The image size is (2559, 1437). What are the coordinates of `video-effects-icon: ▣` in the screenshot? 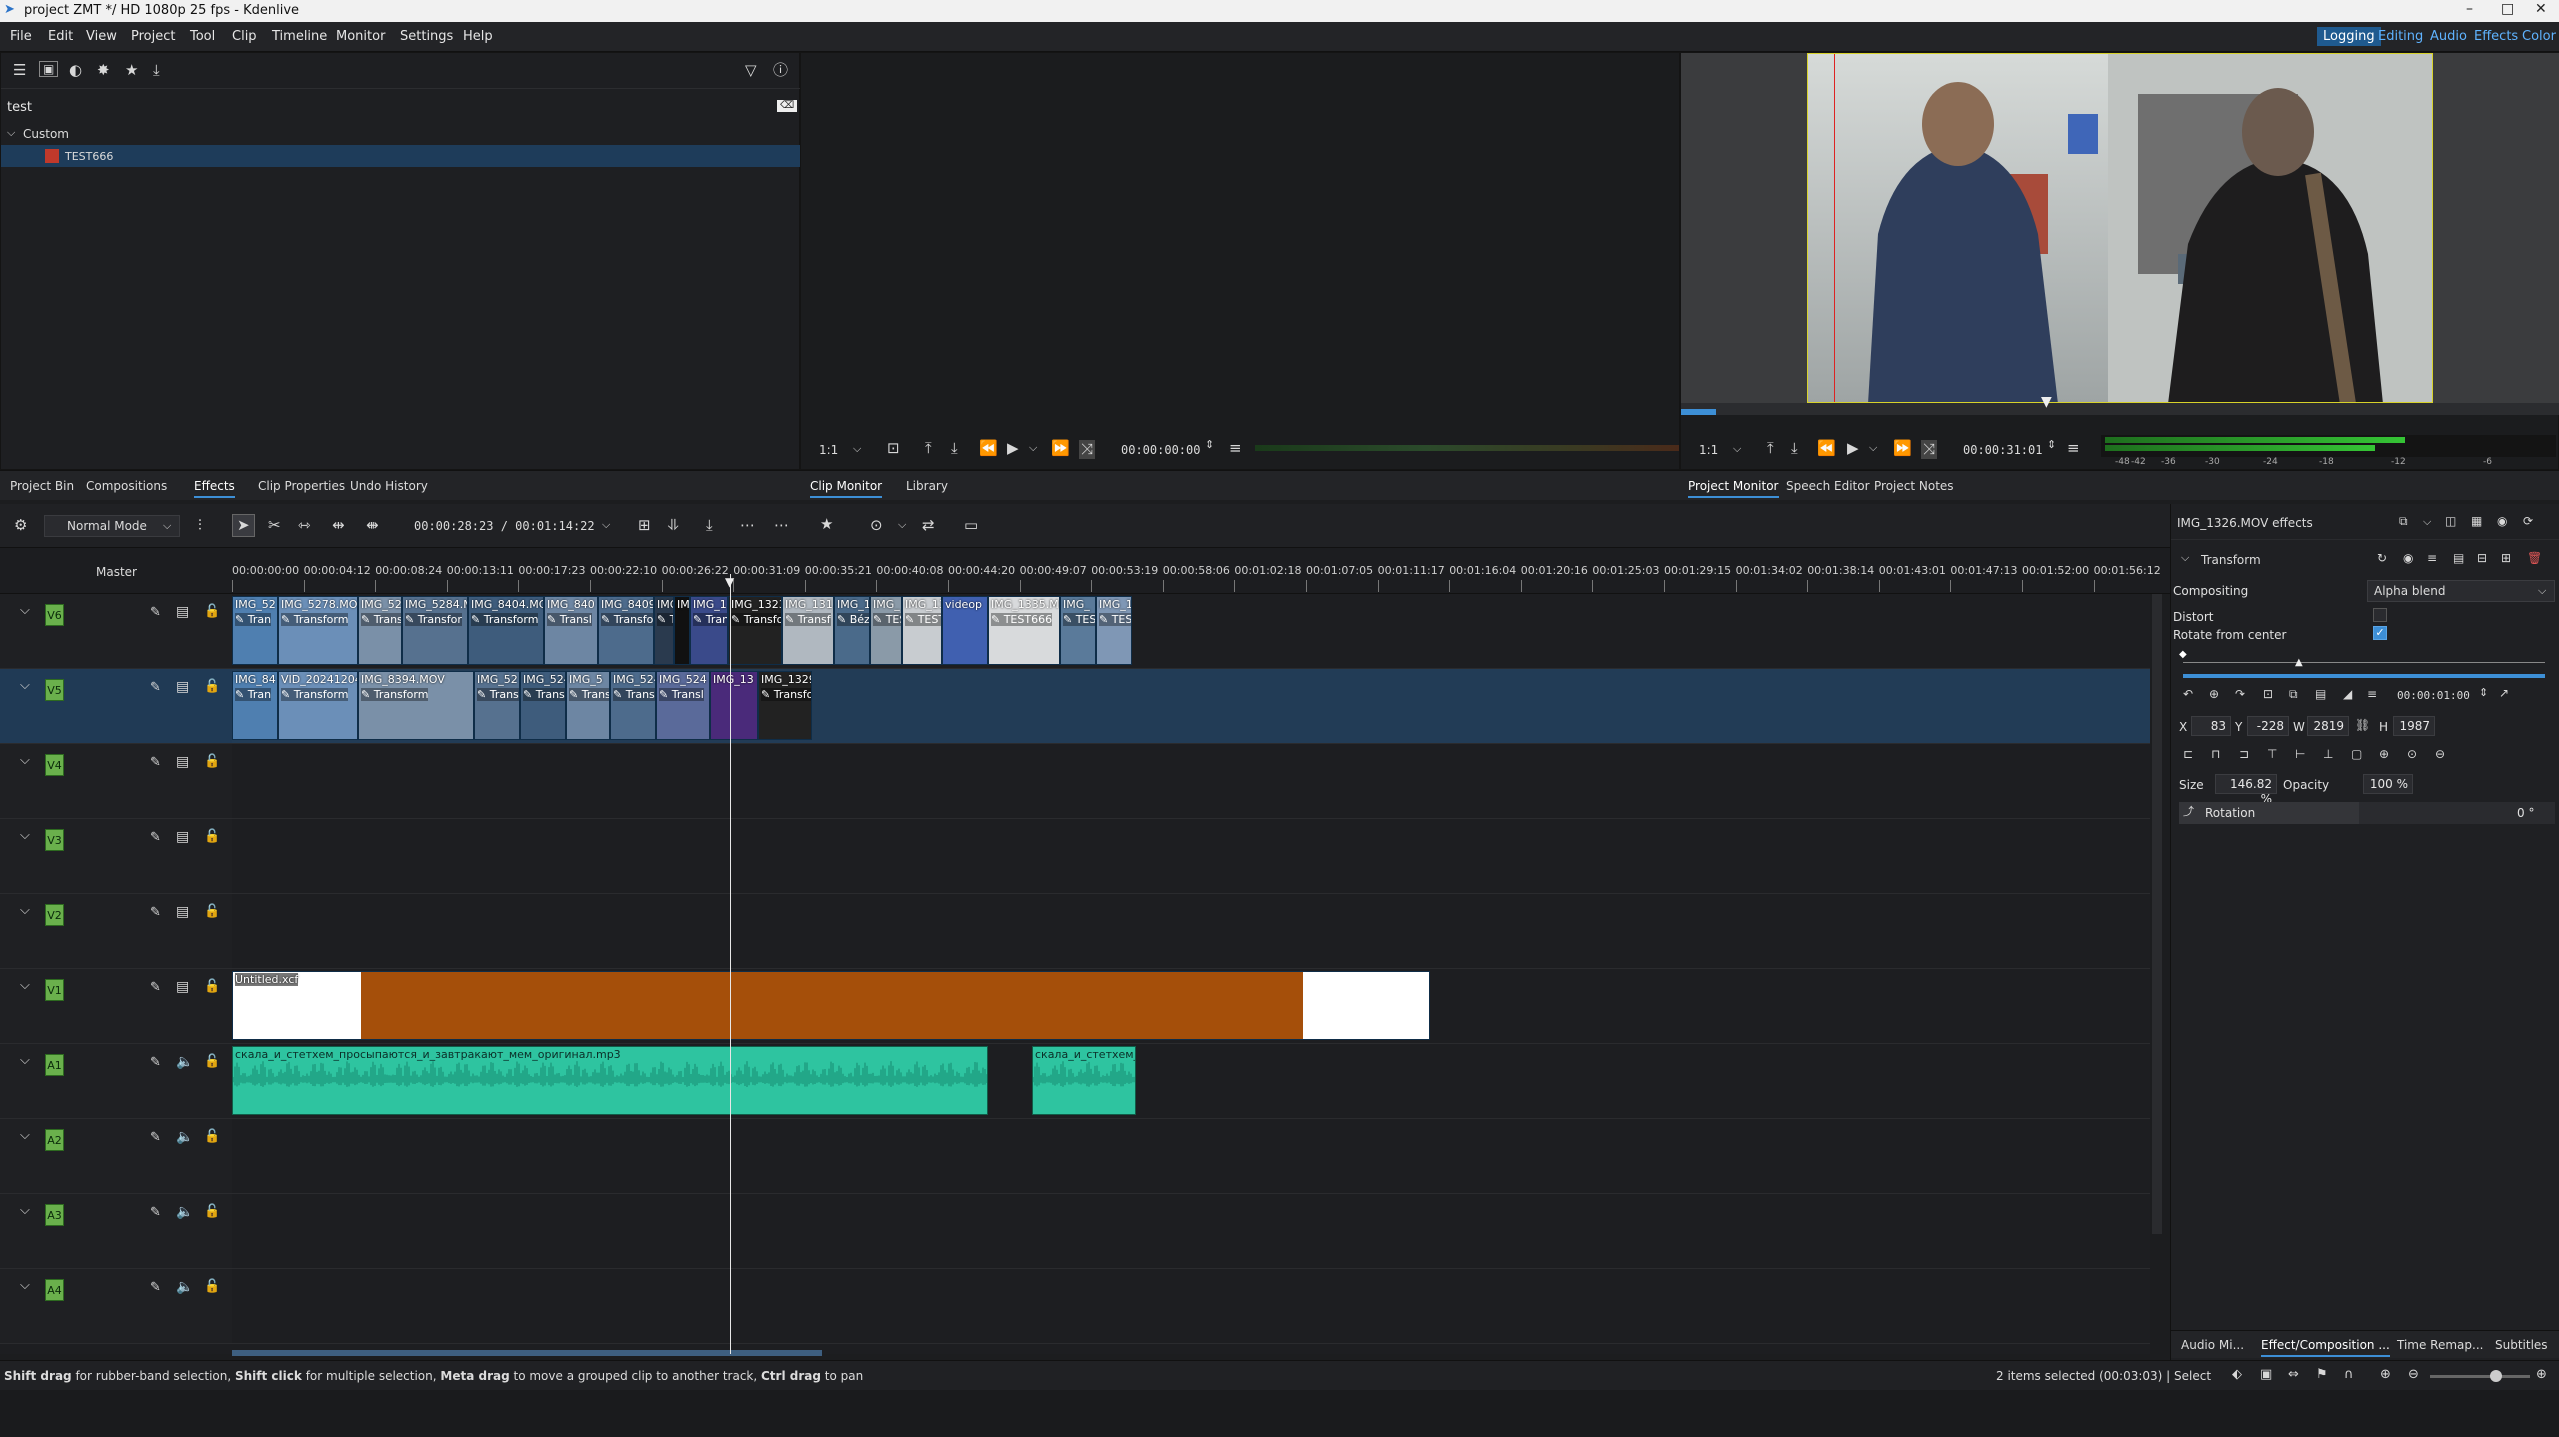 It's located at (49, 69).